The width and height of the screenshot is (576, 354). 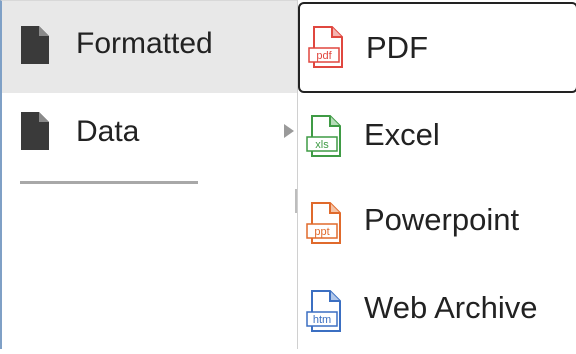 I want to click on submenu-item-label: Excel, so click(x=402, y=134).